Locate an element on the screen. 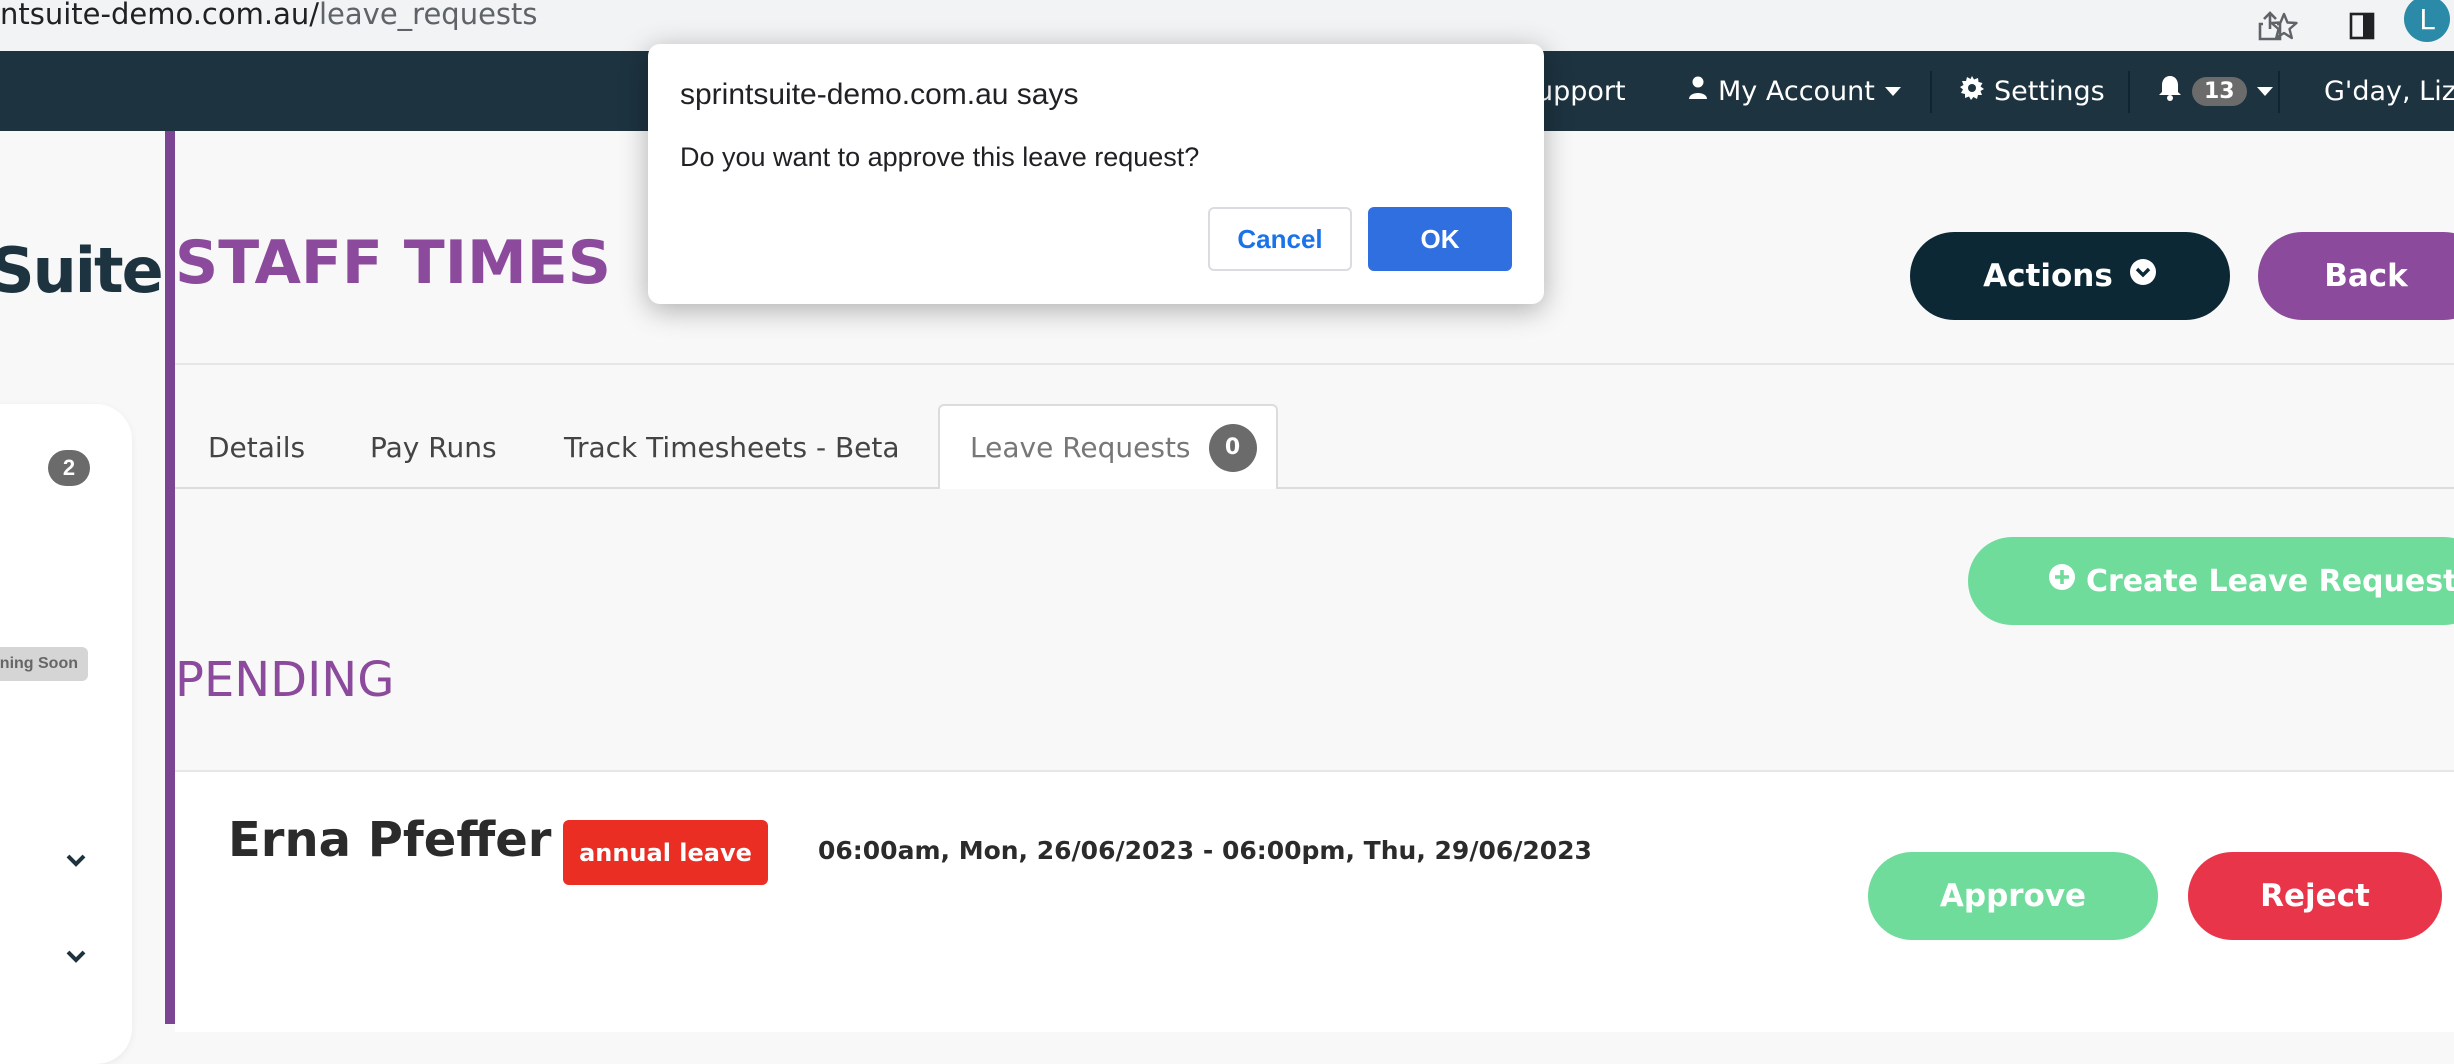 The height and width of the screenshot is (1064, 2454). greeting-label: G'day, Liz is located at coordinates (2389, 91).